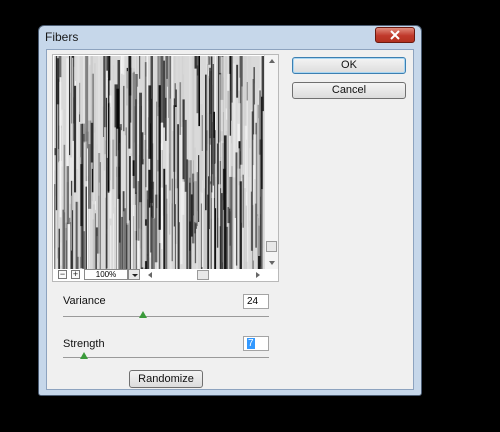  What do you see at coordinates (272, 263) in the screenshot?
I see `scroll-down-icon` at bounding box center [272, 263].